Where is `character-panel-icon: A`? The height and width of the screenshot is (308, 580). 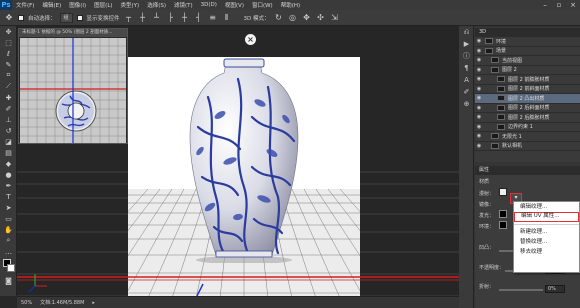 character-panel-icon: A is located at coordinates (466, 80).